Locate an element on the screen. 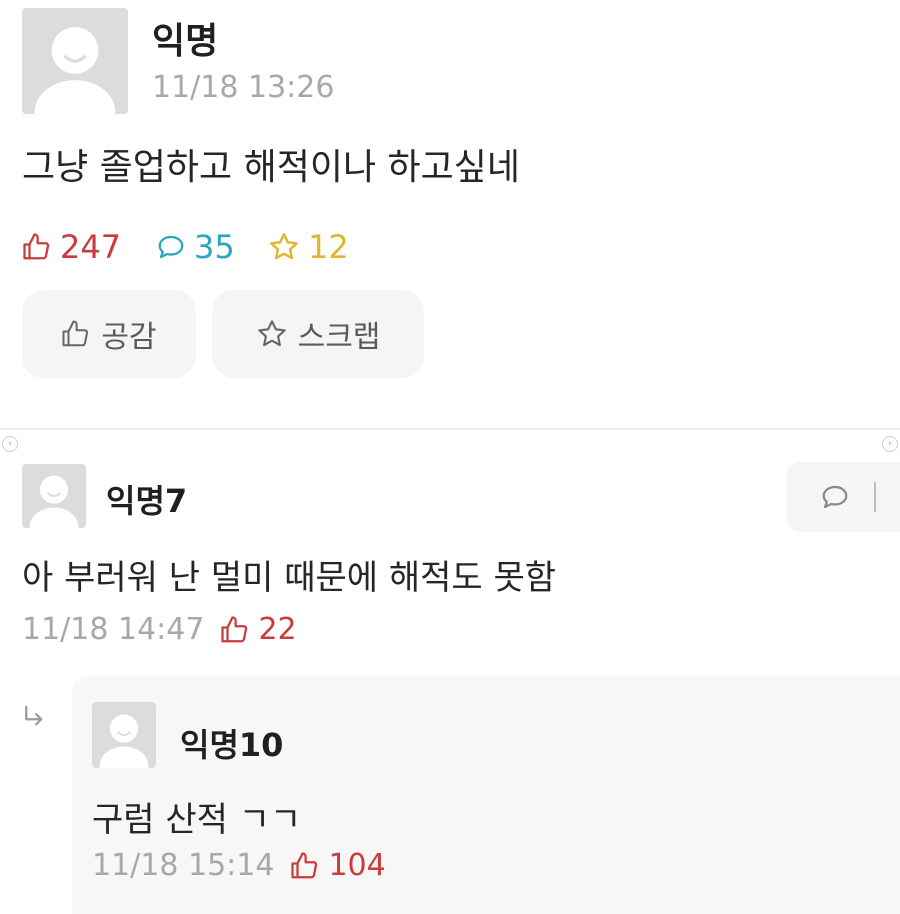  post-like-count: 247 is located at coordinates (71, 247).